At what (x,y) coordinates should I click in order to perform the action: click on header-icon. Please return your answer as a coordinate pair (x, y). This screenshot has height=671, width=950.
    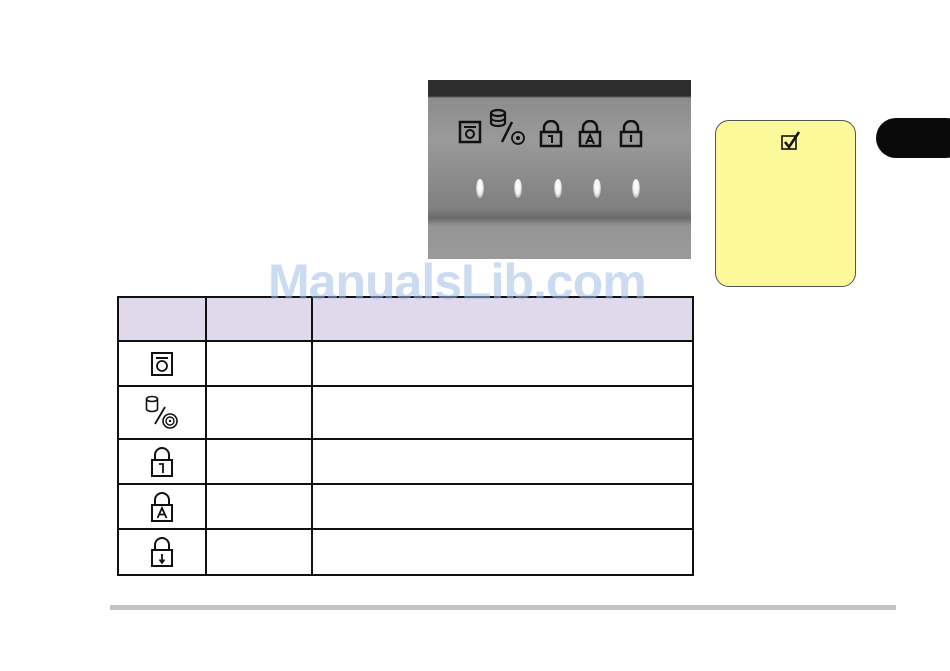
    Looking at the image, I should click on (162, 319).